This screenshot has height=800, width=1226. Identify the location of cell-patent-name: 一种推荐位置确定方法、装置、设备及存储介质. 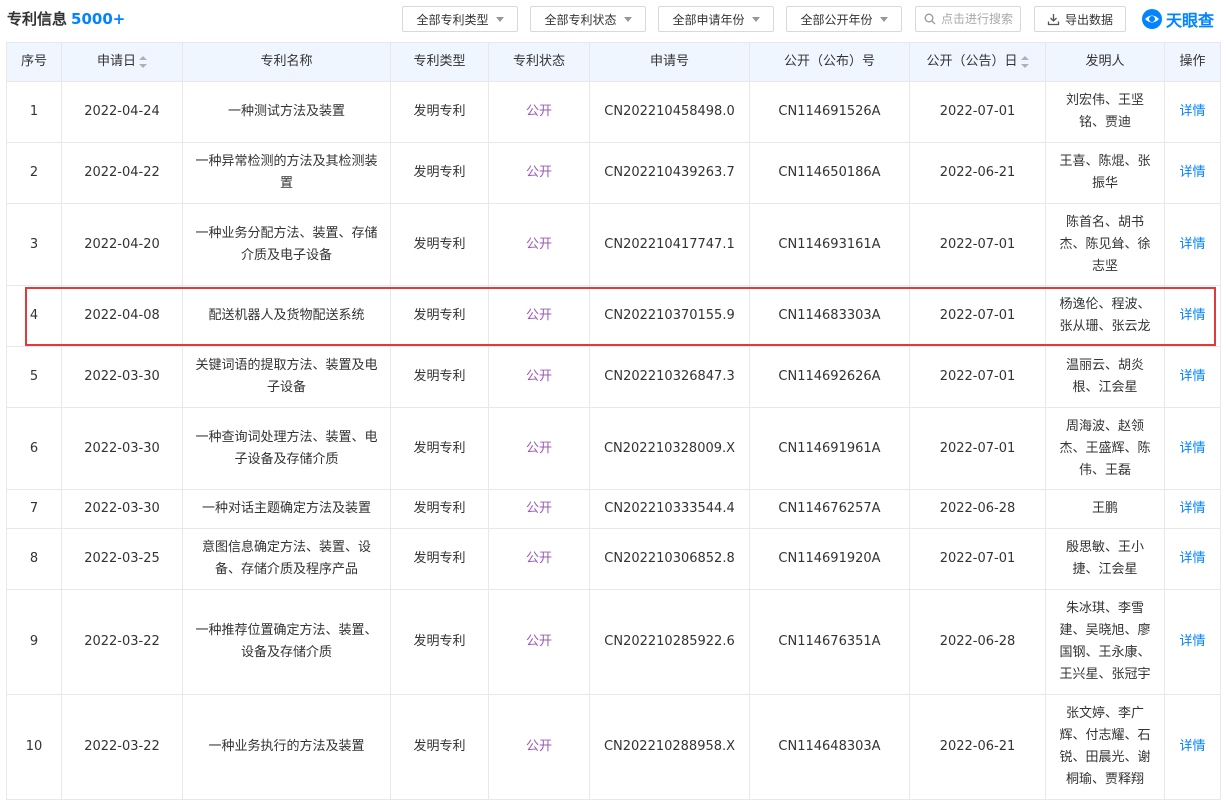
(286, 642).